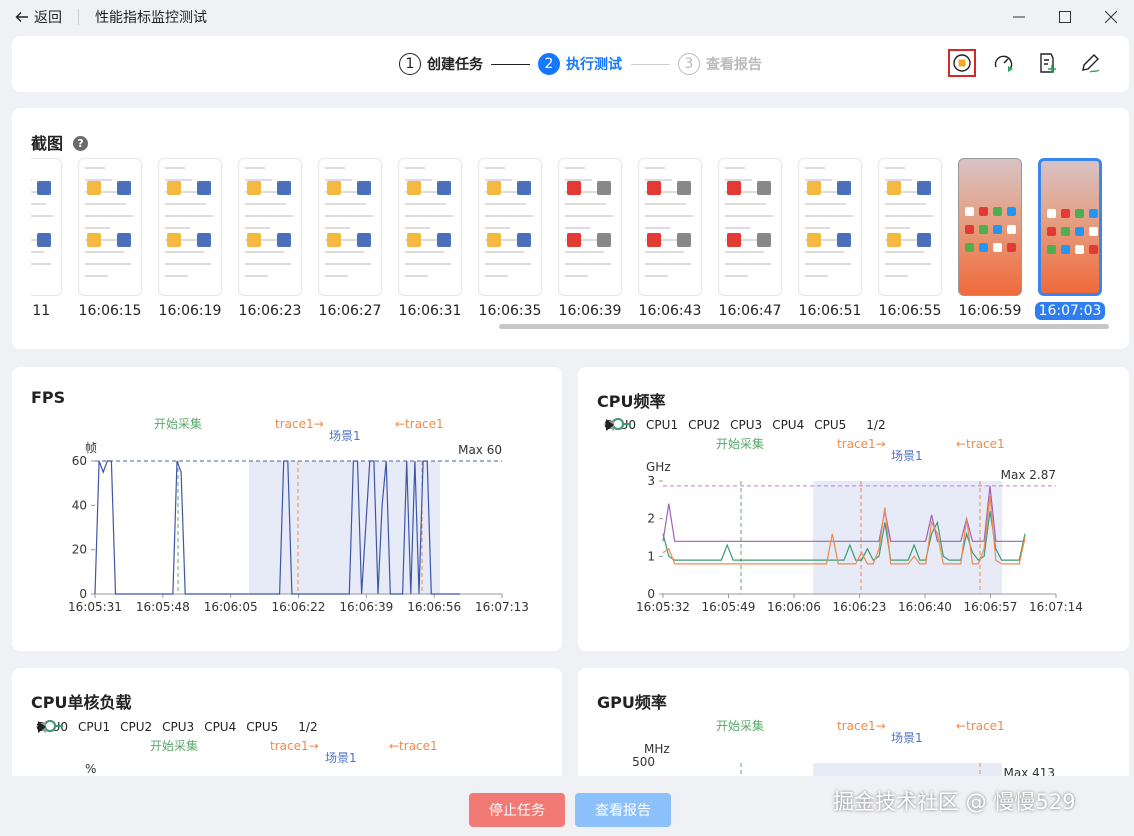  What do you see at coordinates (804, 326) in the screenshot?
I see `horizontal-scrollbar` at bounding box center [804, 326].